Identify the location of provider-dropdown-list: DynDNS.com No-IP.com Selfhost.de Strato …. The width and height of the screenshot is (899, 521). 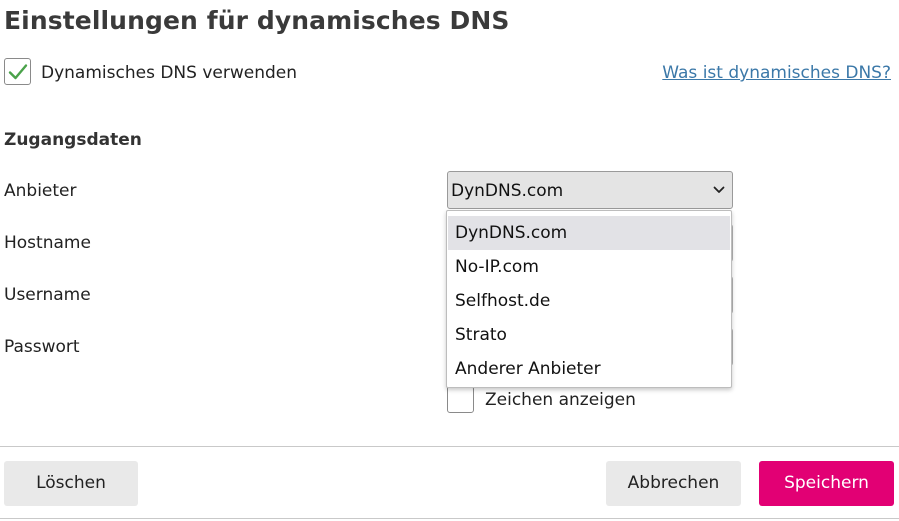
(589, 299).